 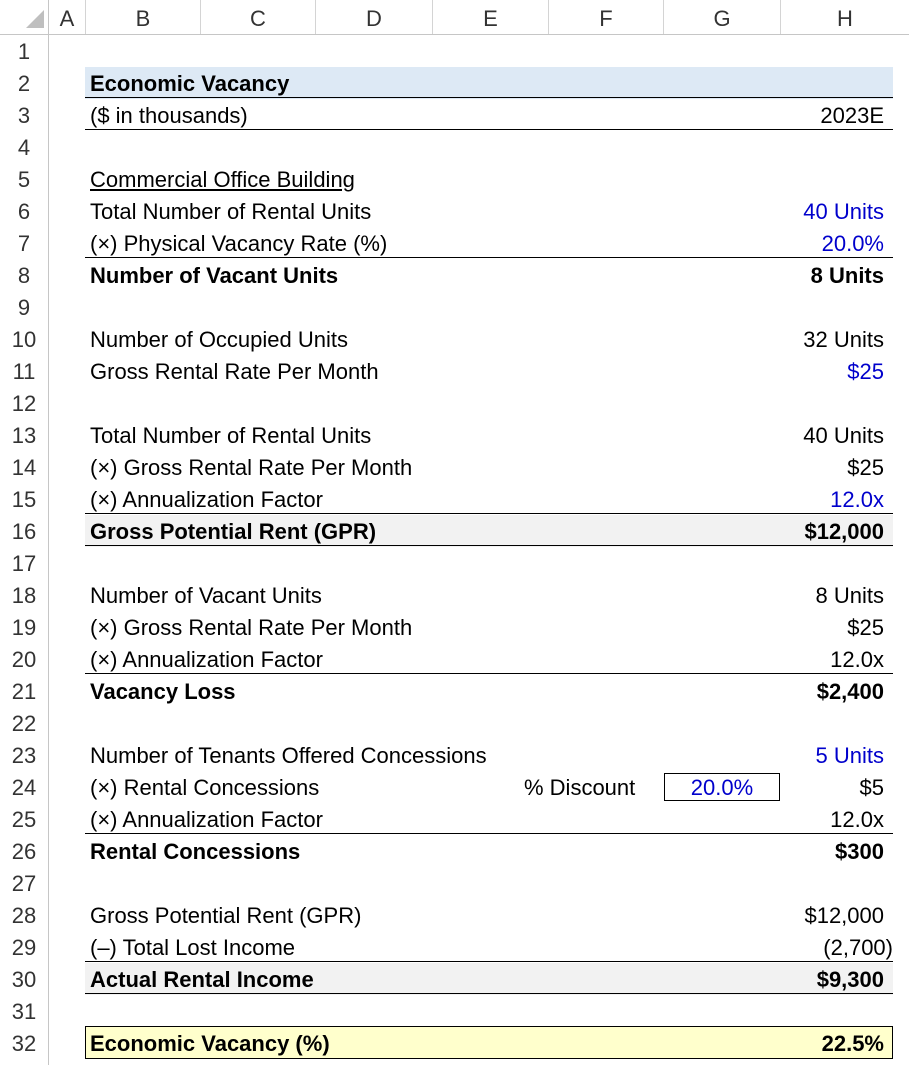 What do you see at coordinates (479, 595) in the screenshot?
I see `row-18: Number of Vacant Units 8 Units` at bounding box center [479, 595].